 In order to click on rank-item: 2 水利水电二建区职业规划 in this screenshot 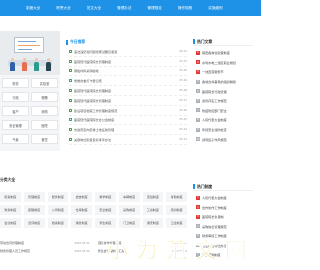, I will do `click(227, 63)`.